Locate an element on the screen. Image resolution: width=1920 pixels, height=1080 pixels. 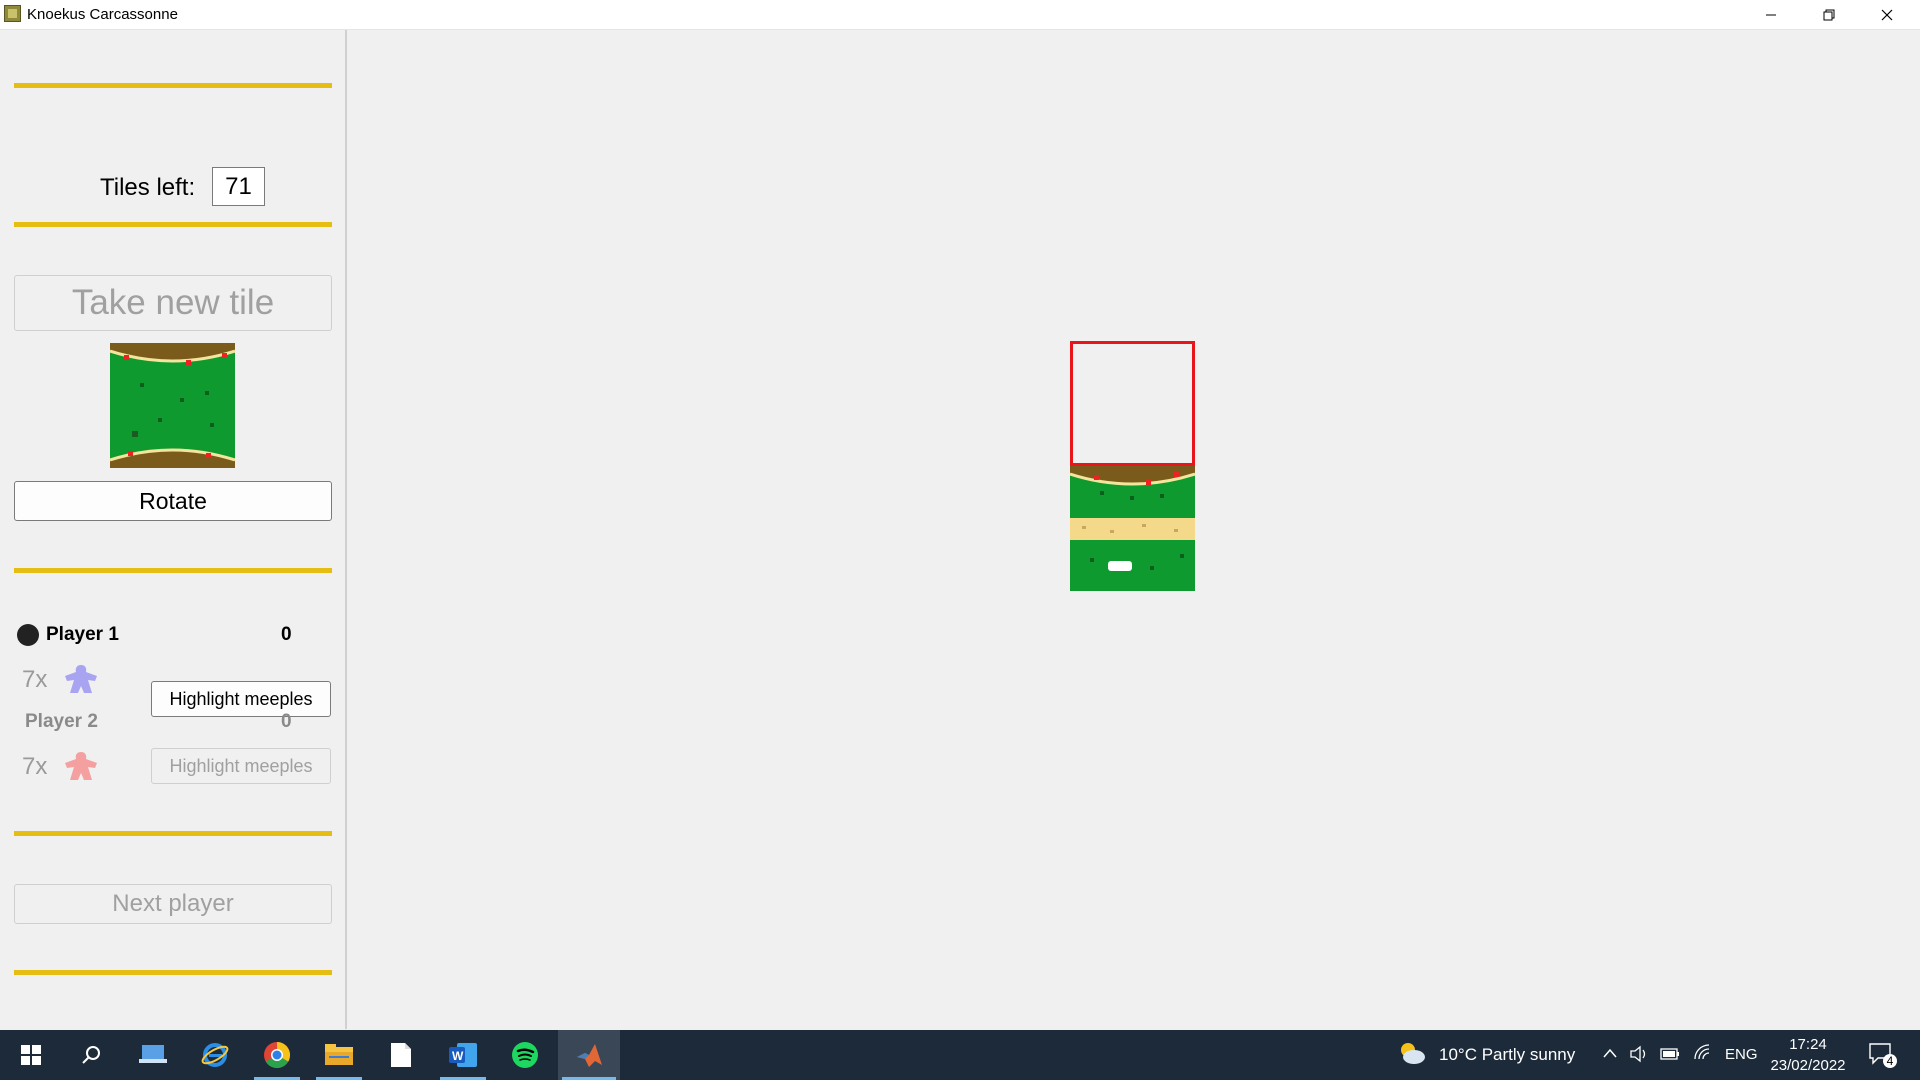
start-button is located at coordinates (31, 1055).